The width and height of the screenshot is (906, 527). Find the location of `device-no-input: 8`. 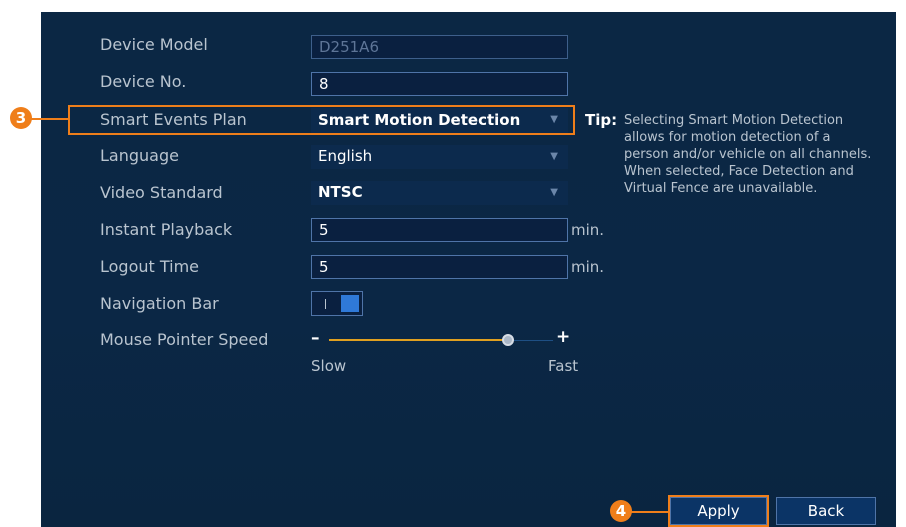

device-no-input: 8 is located at coordinates (439, 84).